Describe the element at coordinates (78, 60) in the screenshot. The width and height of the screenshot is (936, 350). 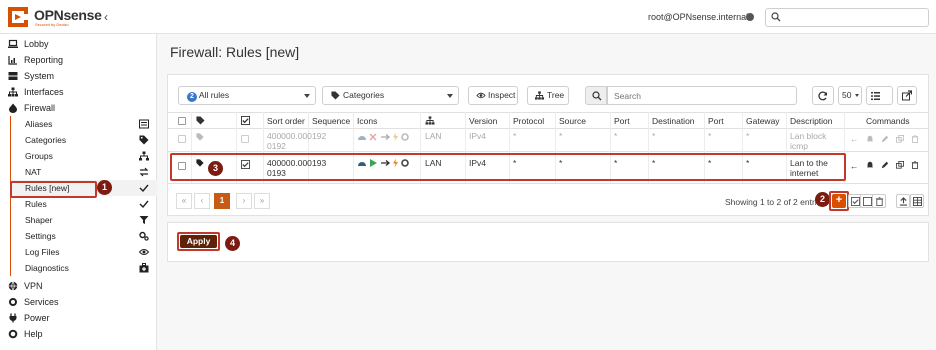
I see `sidebar-item-reporting: Reporting` at that location.